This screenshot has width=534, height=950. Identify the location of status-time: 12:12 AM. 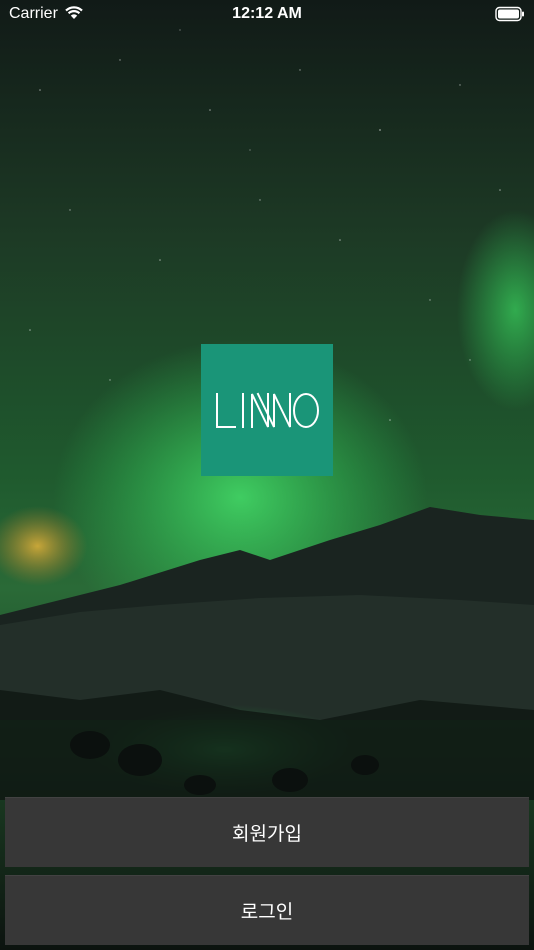
(267, 13).